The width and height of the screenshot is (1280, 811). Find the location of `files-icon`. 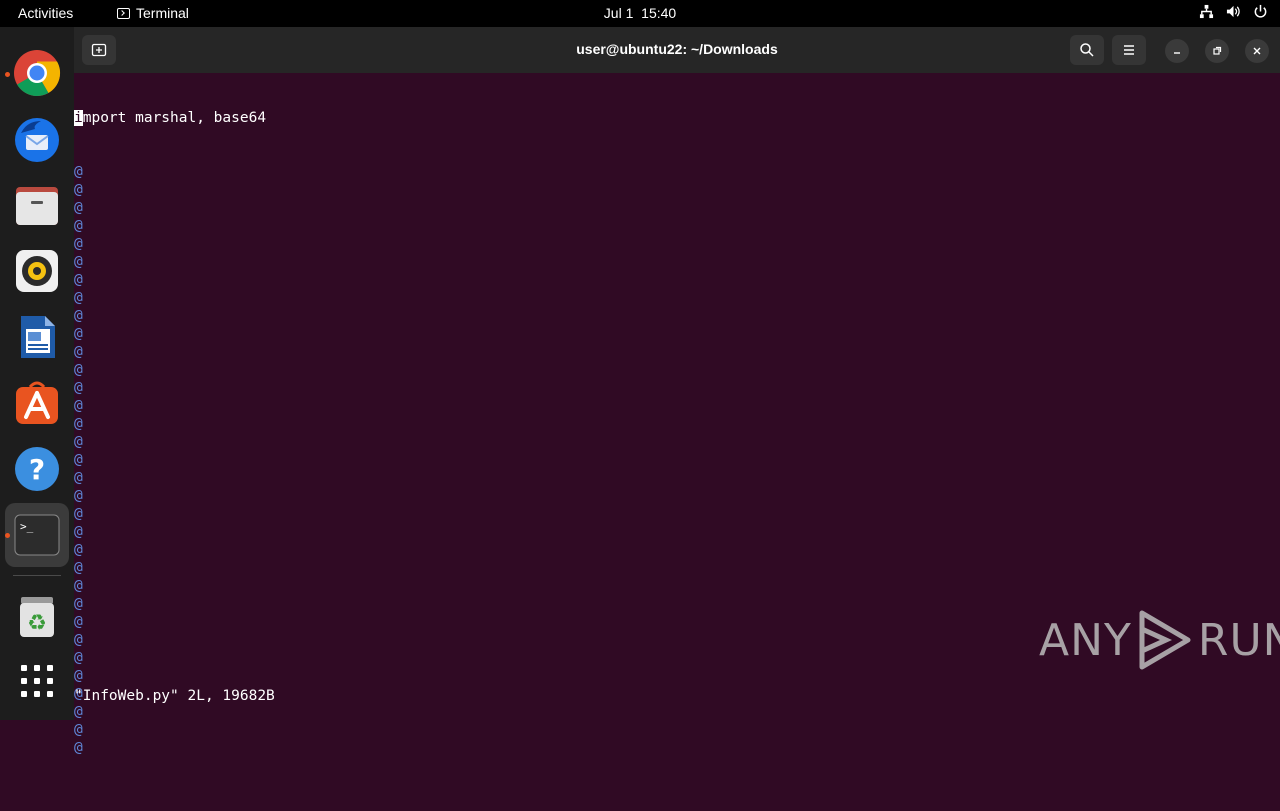

files-icon is located at coordinates (37, 205).